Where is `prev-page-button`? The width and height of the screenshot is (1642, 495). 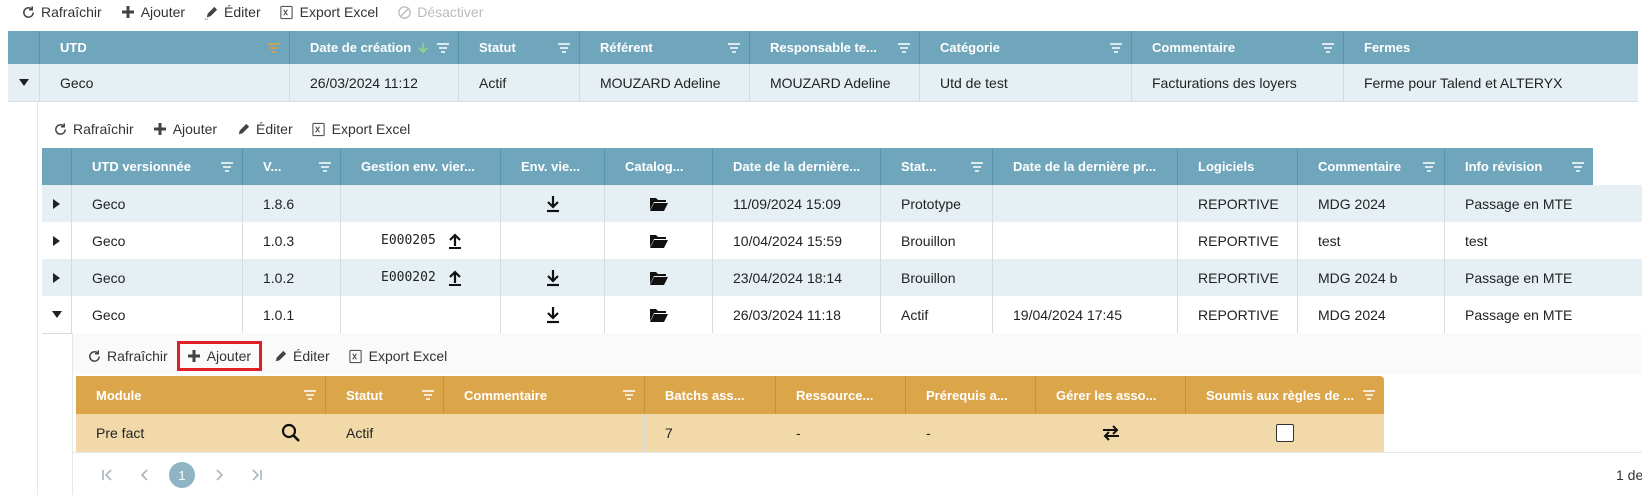
prev-page-button is located at coordinates (145, 475).